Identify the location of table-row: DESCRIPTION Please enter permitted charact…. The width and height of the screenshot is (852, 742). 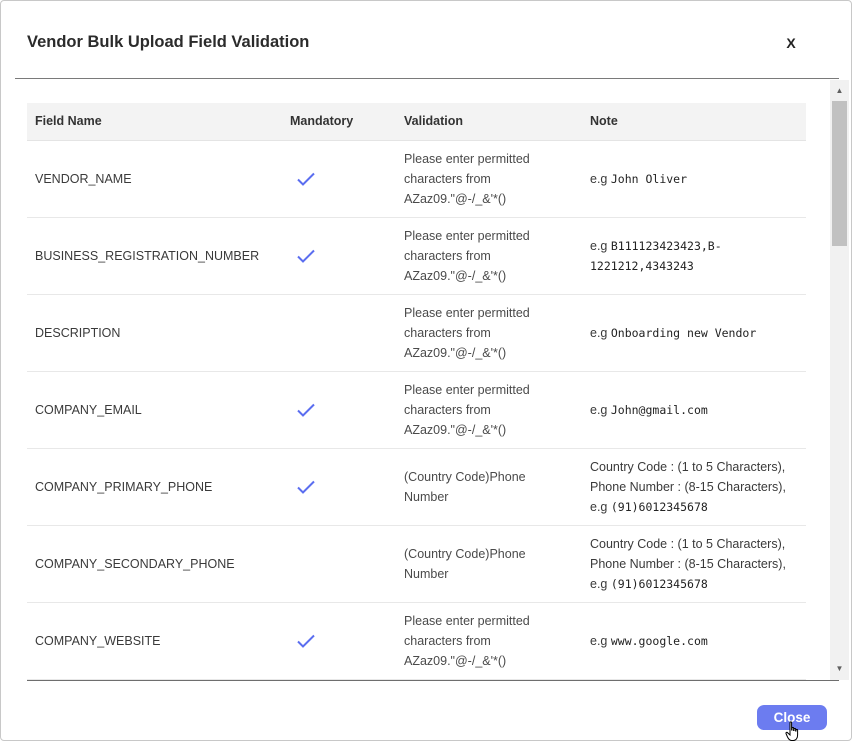
(416, 332).